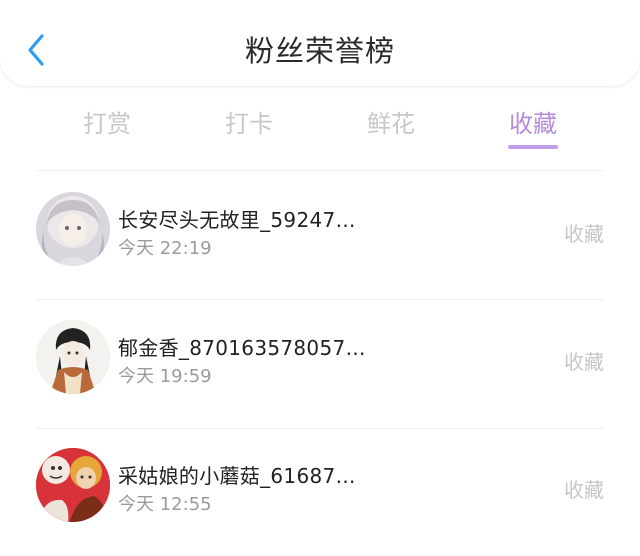 The width and height of the screenshot is (640, 556). I want to click on tab-bar: 打赏 打卡 鲜花 收藏, so click(320, 126).